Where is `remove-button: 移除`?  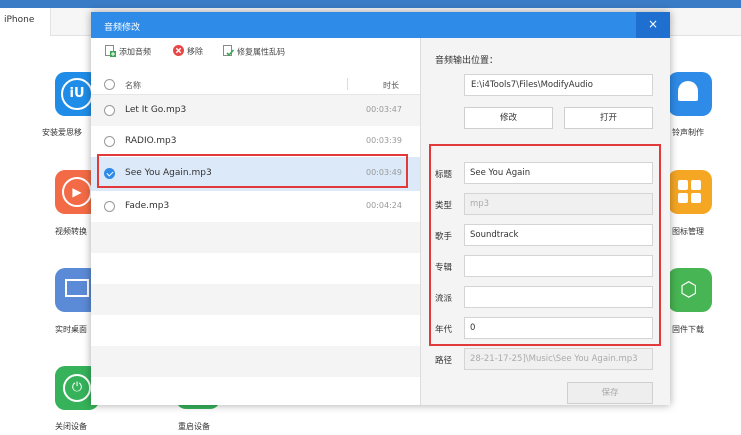
remove-button: 移除 is located at coordinates (188, 53).